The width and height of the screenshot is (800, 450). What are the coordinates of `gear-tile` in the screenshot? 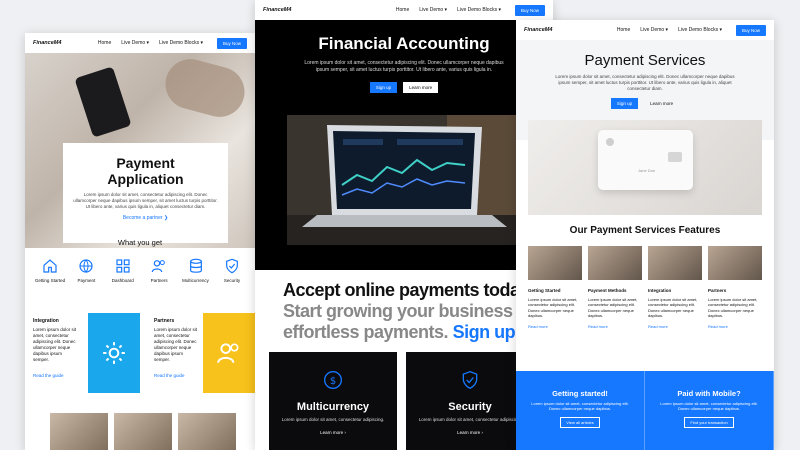 It's located at (114, 353).